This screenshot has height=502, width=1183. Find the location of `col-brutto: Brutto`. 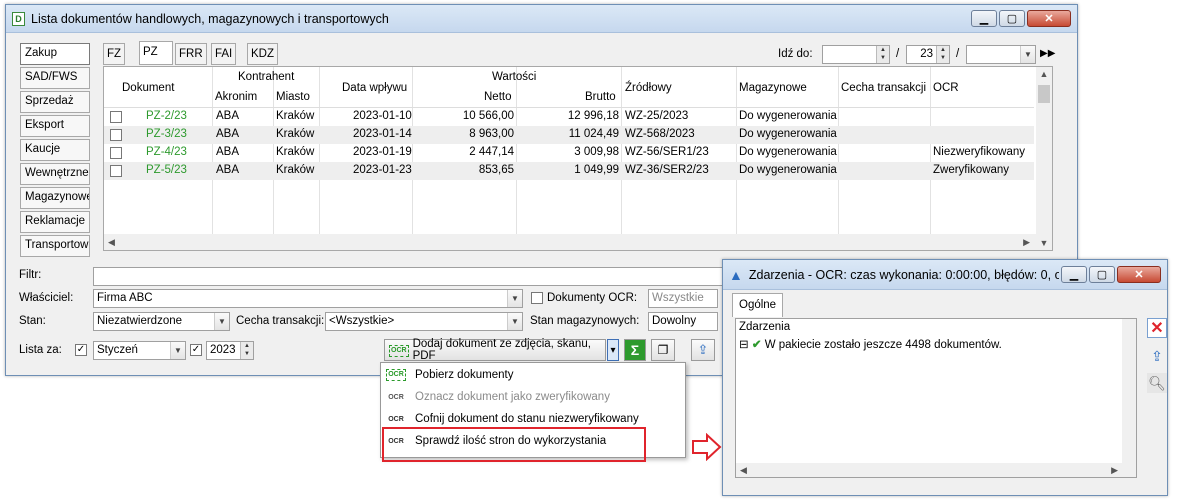

col-brutto: Brutto is located at coordinates (600, 97).